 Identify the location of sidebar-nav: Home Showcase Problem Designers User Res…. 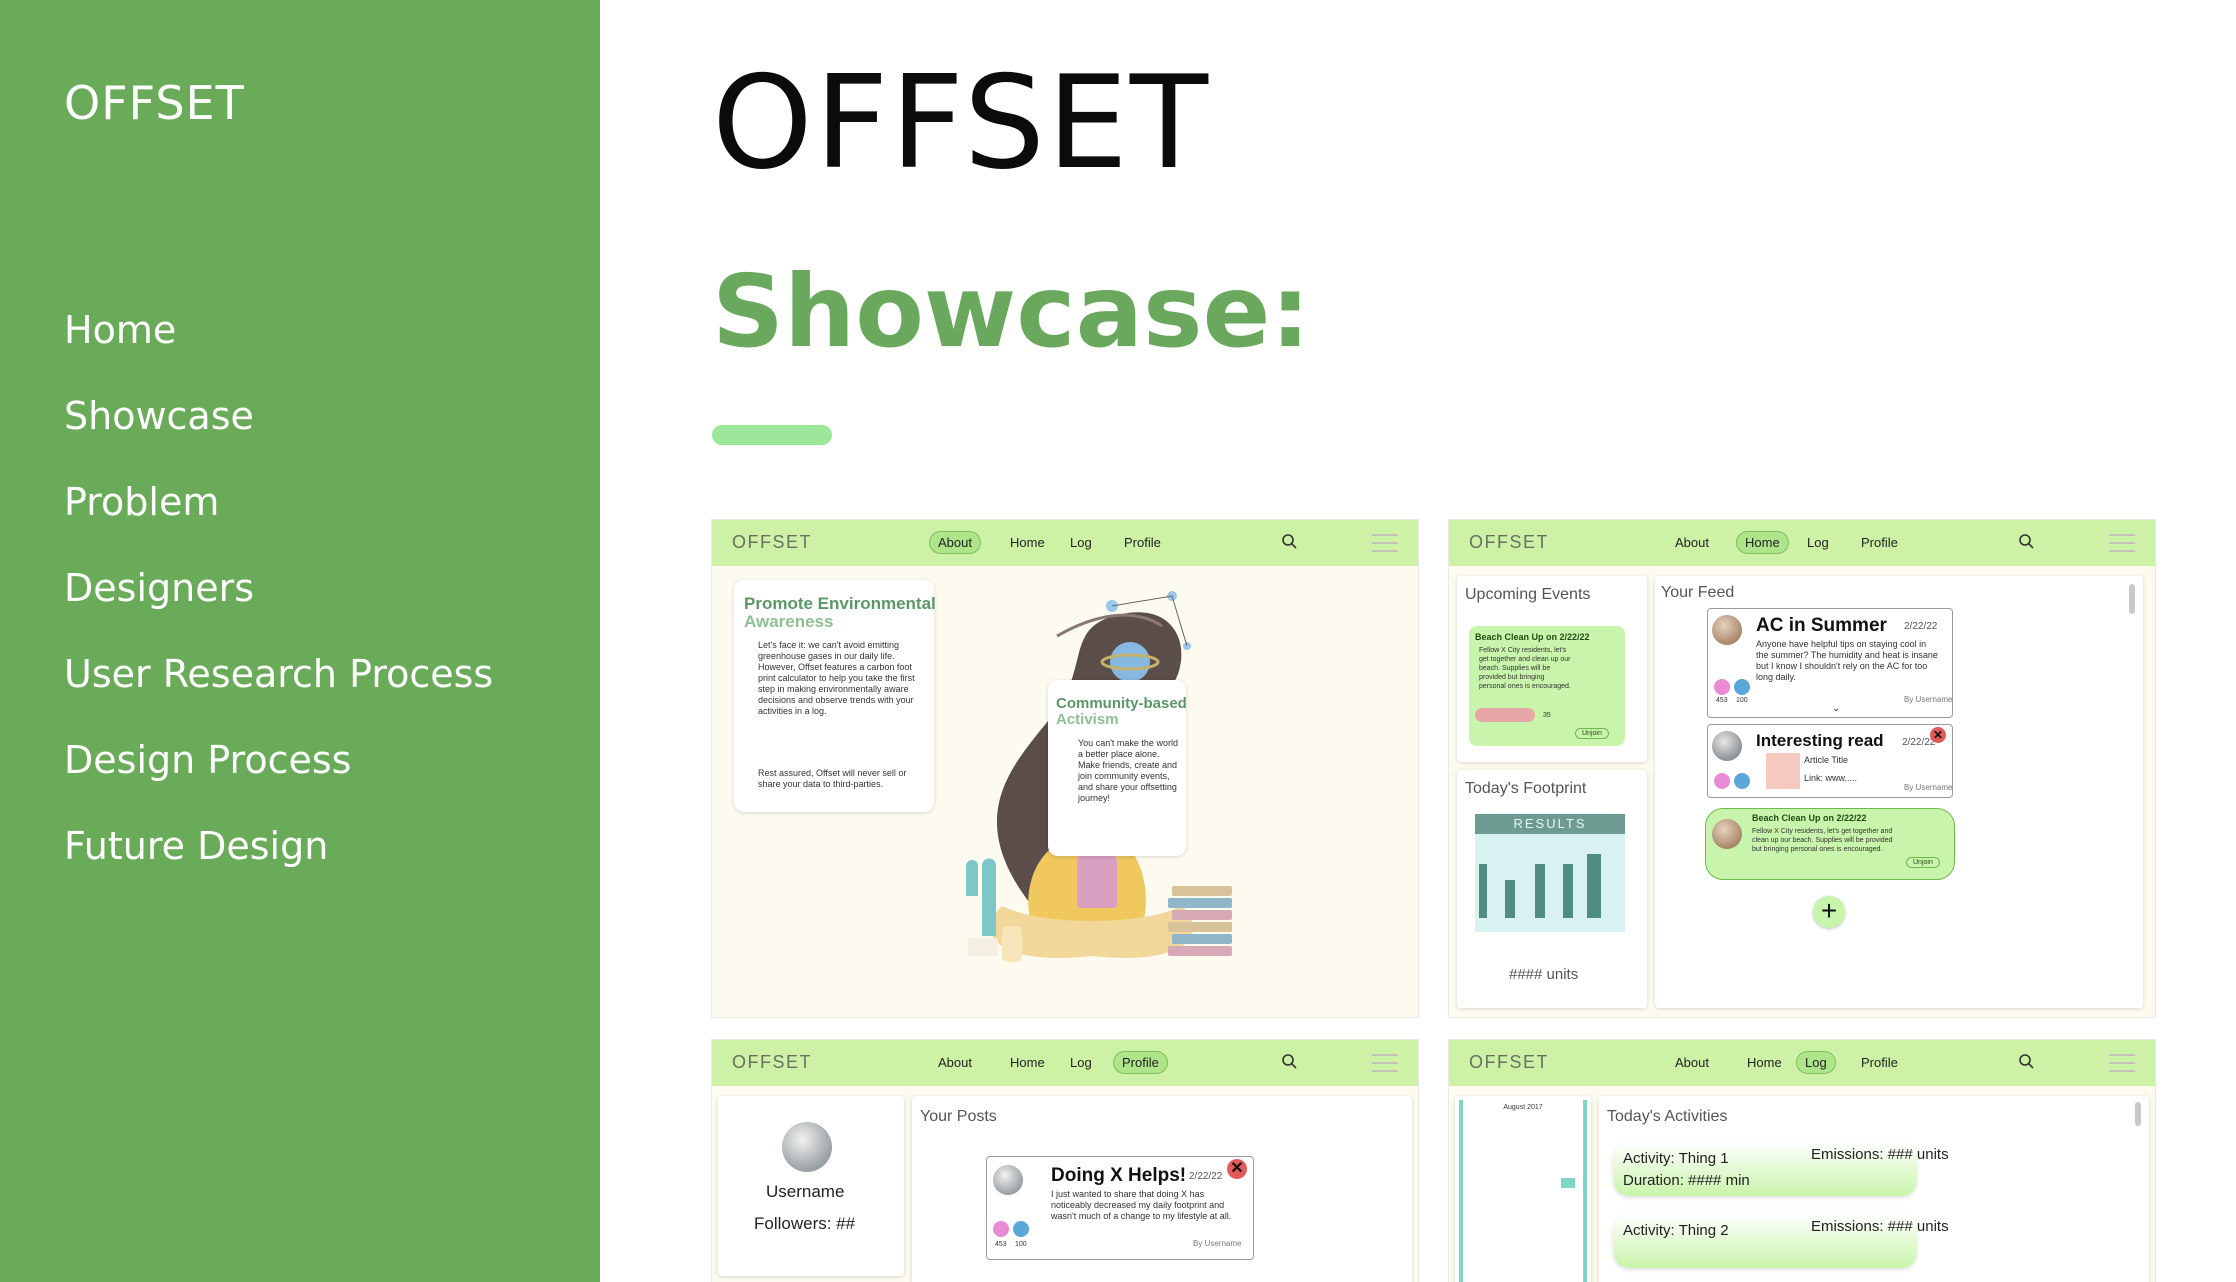
(278, 607).